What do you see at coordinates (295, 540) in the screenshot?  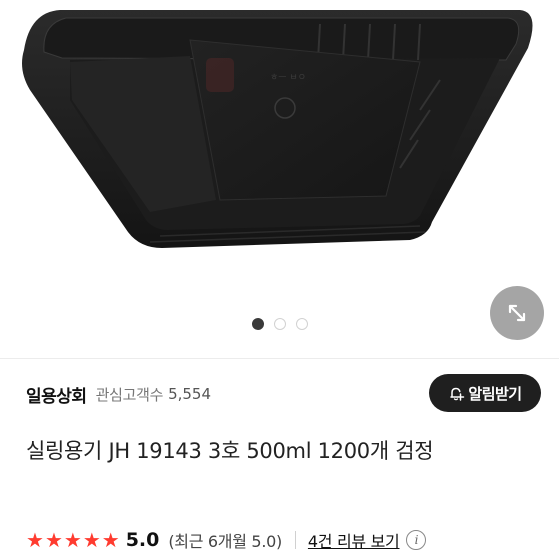 I see `divider` at bounding box center [295, 540].